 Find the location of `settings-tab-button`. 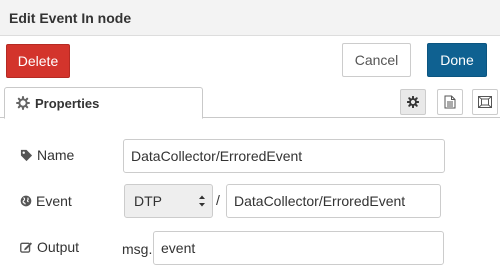

settings-tab-button is located at coordinates (413, 102).